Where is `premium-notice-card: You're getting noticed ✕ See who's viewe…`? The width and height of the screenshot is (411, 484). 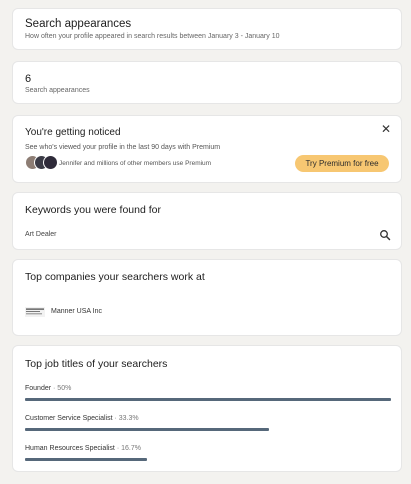
premium-notice-card: You're getting noticed ✕ See who's viewe… is located at coordinates (207, 149).